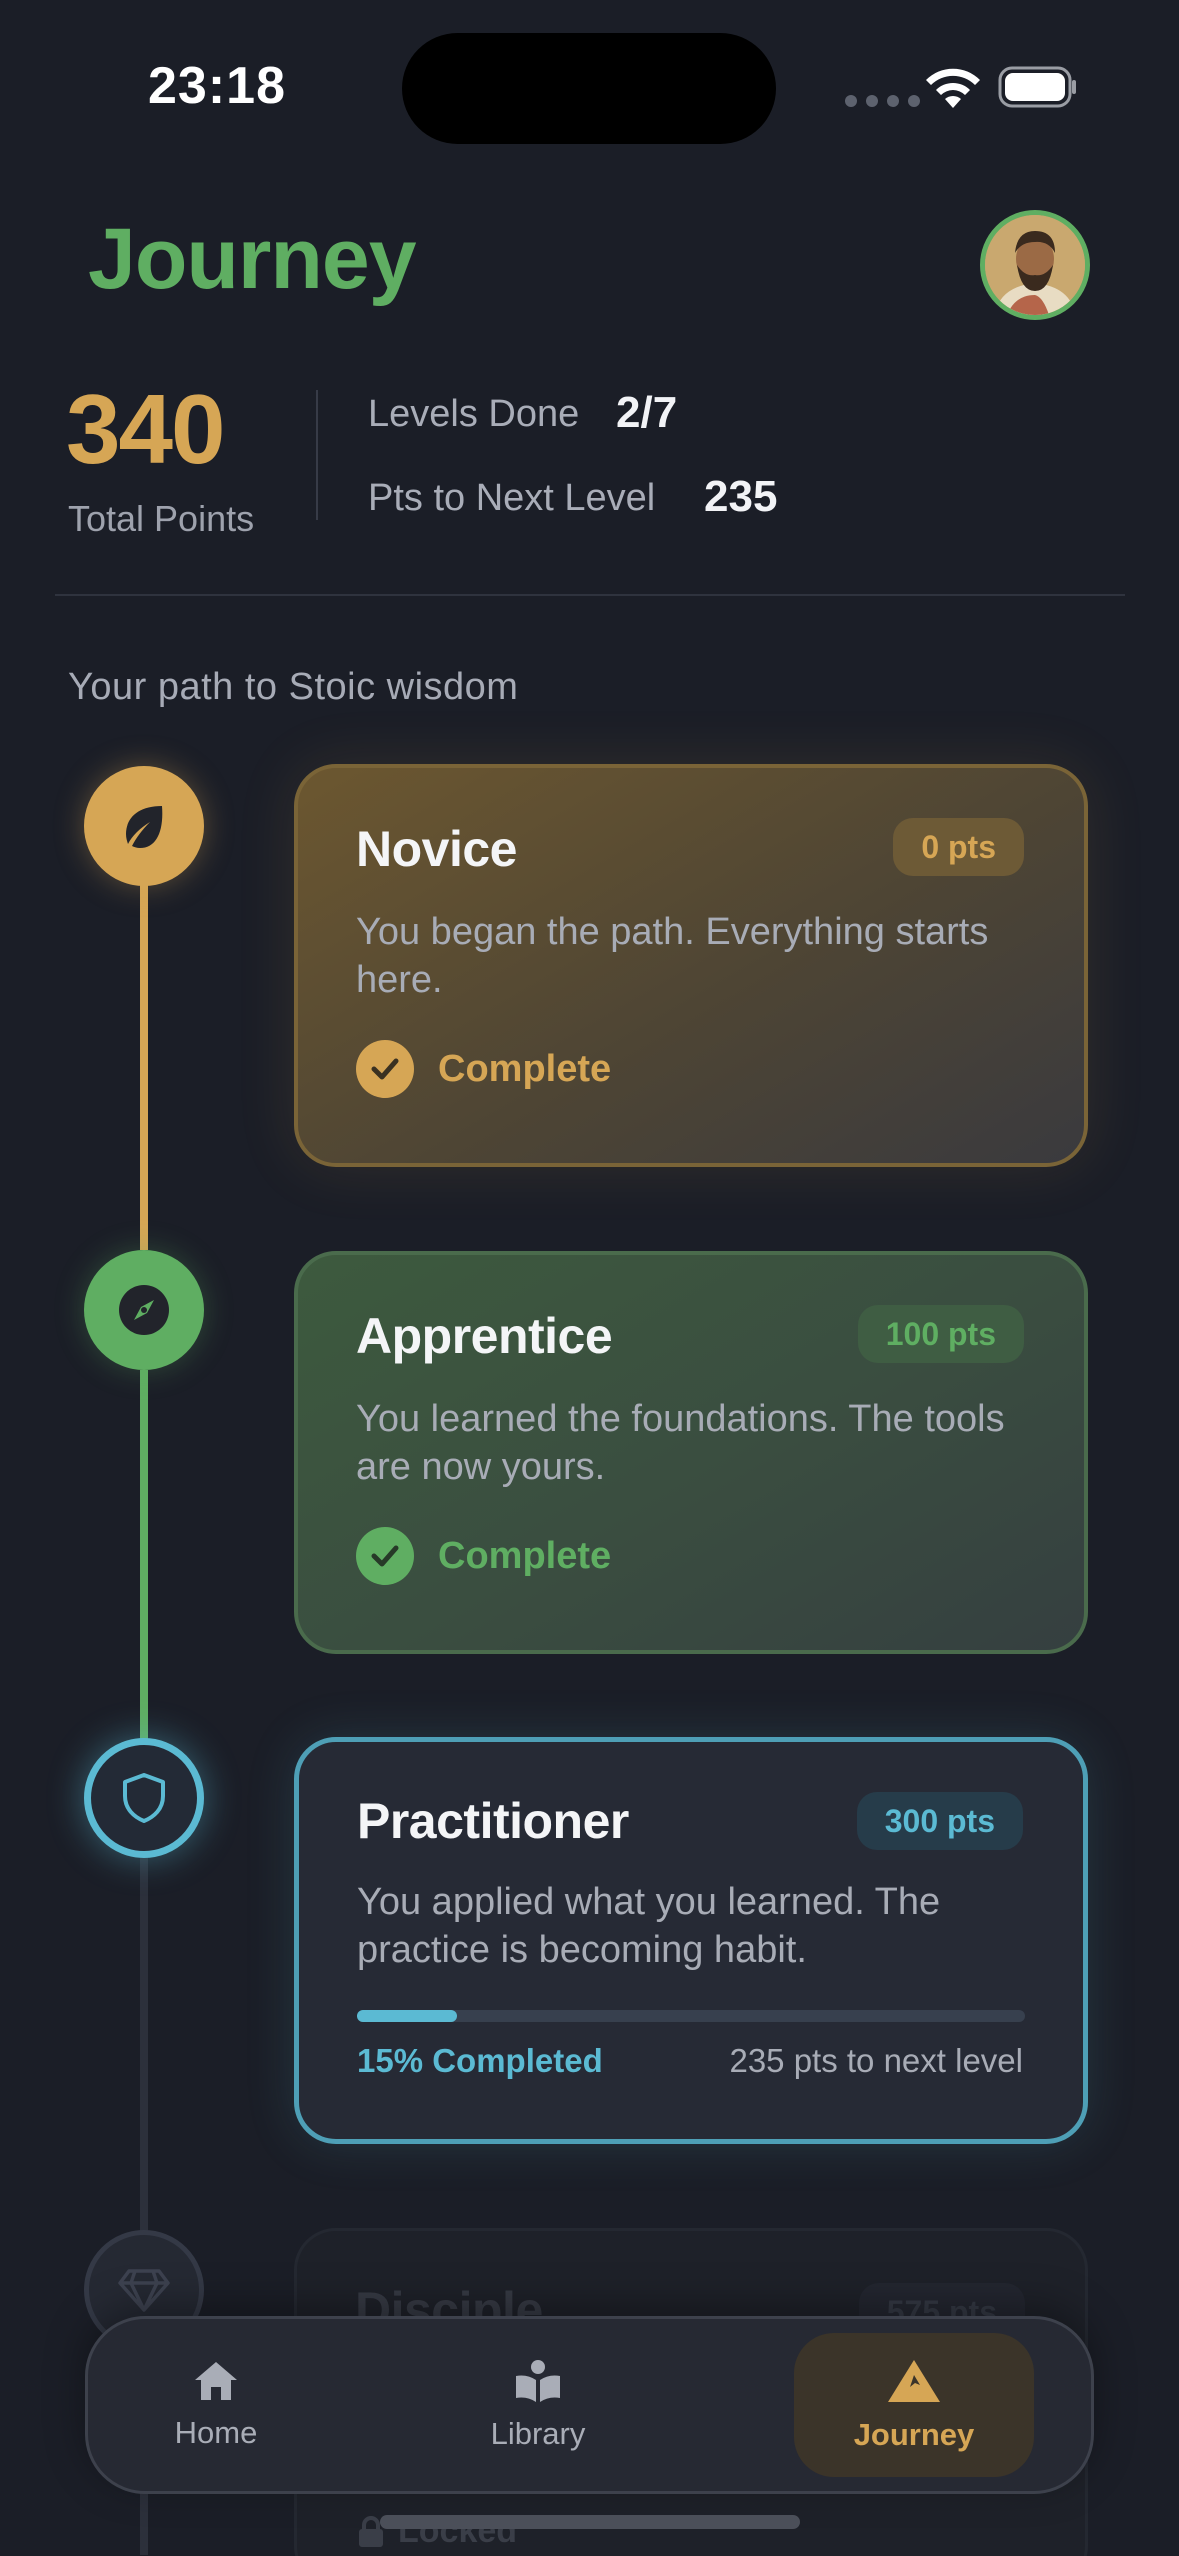 The image size is (1179, 2556). Describe the element at coordinates (590, 2522) in the screenshot. I see `home-indicator` at that location.